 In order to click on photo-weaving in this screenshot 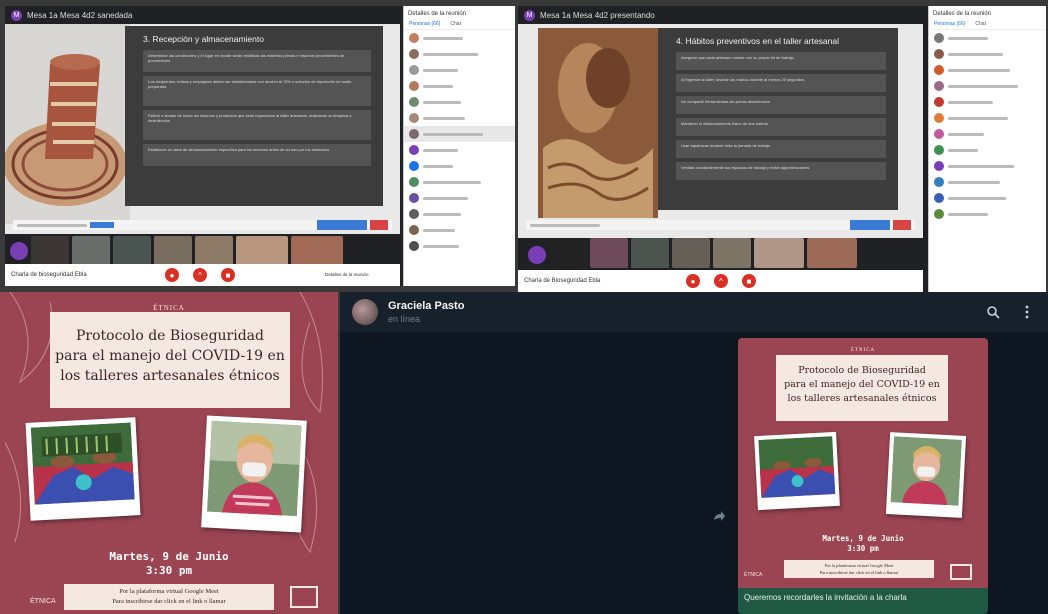, I will do `click(83, 469)`.